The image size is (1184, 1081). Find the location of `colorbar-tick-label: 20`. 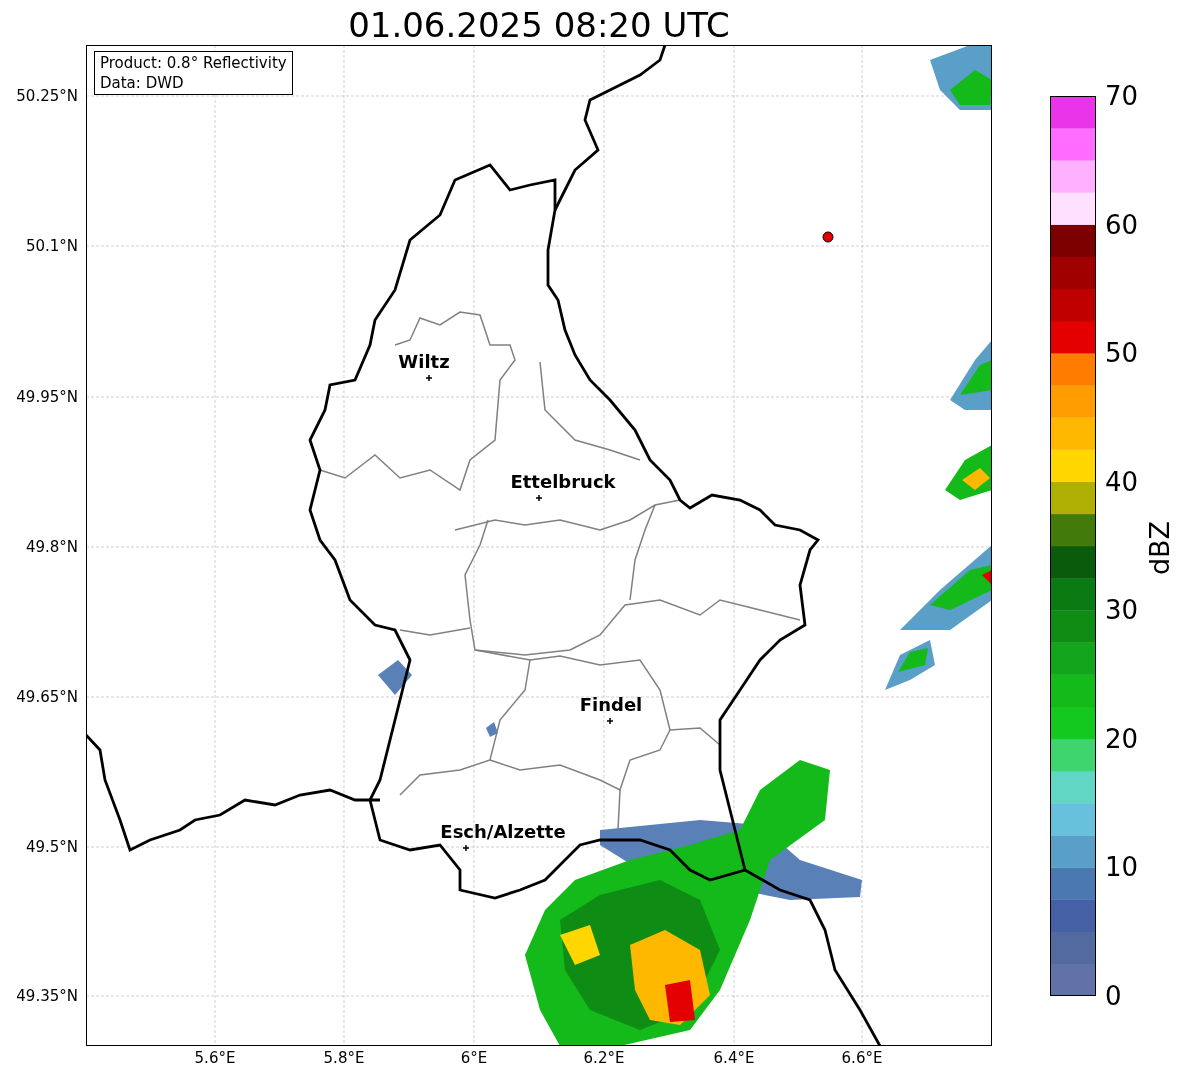

colorbar-tick-label: 20 is located at coordinates (1122, 738).